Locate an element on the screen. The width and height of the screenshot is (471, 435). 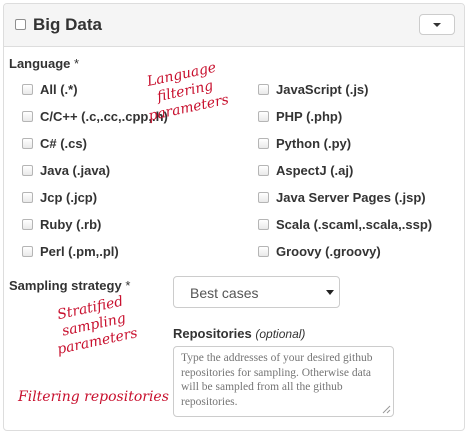
language-option-python: Python (.py) is located at coordinates (314, 143).